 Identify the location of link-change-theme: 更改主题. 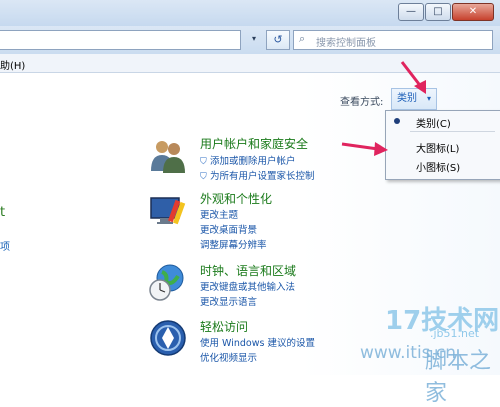
(219, 214).